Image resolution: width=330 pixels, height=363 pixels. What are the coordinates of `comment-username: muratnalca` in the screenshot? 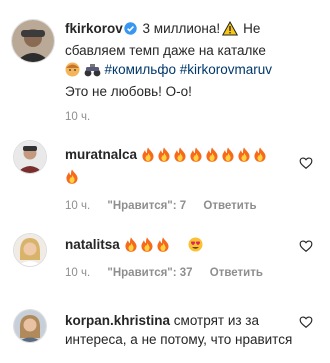 It's located at (101, 154).